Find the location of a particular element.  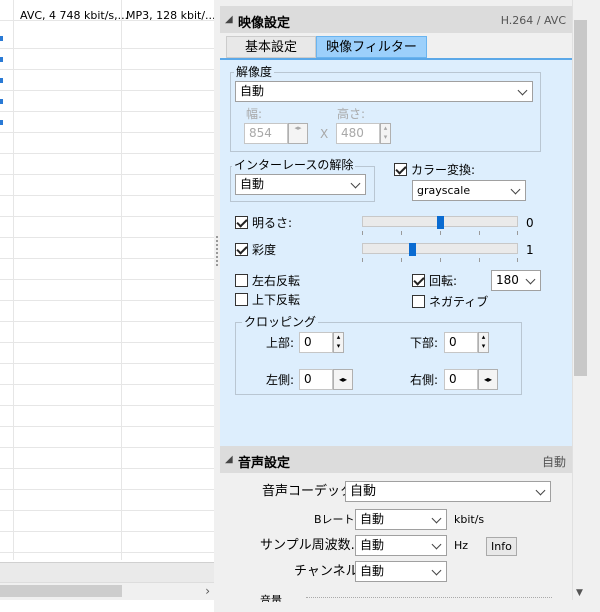

audio-summary: 自動 is located at coordinates (553, 462).